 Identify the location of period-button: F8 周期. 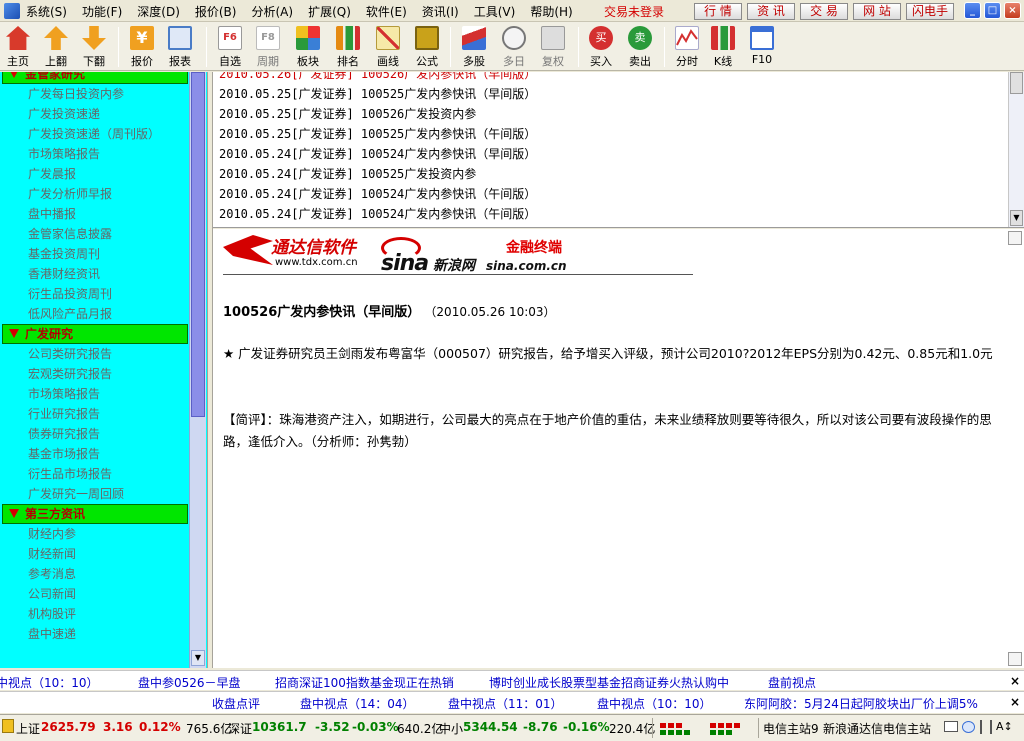
(268, 47).